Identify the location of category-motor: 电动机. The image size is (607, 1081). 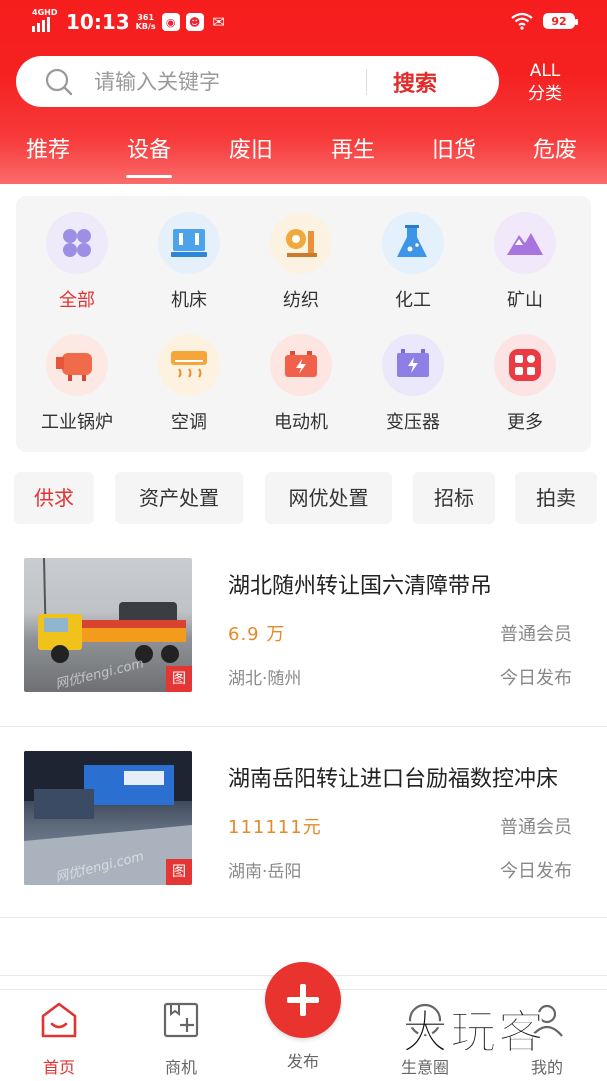
(301, 384).